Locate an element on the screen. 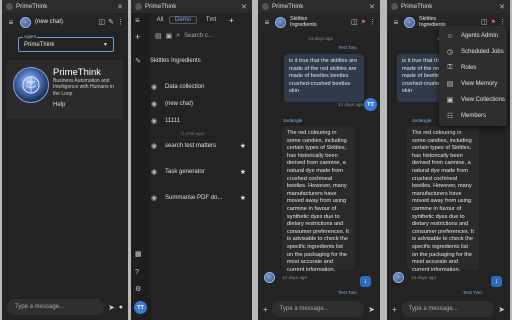 The width and height of the screenshot is (512, 320). list-item-label: Data collection is located at coordinates (185, 87).